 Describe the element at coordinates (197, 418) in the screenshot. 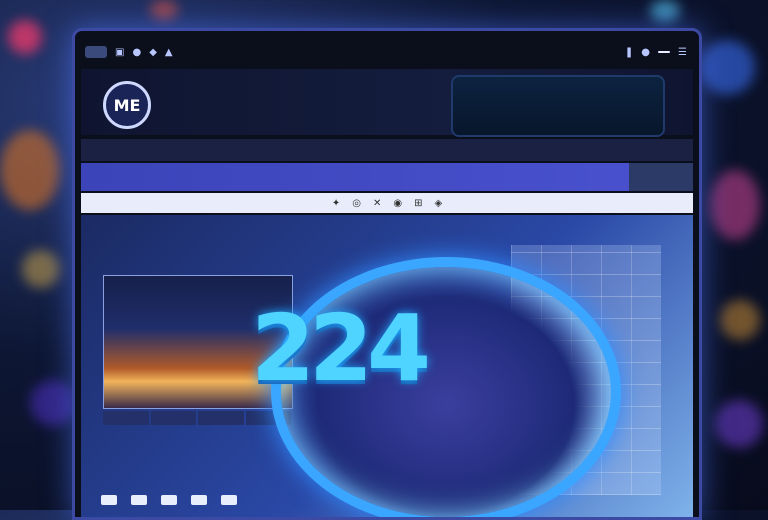

I see `thumbnail-strip` at that location.